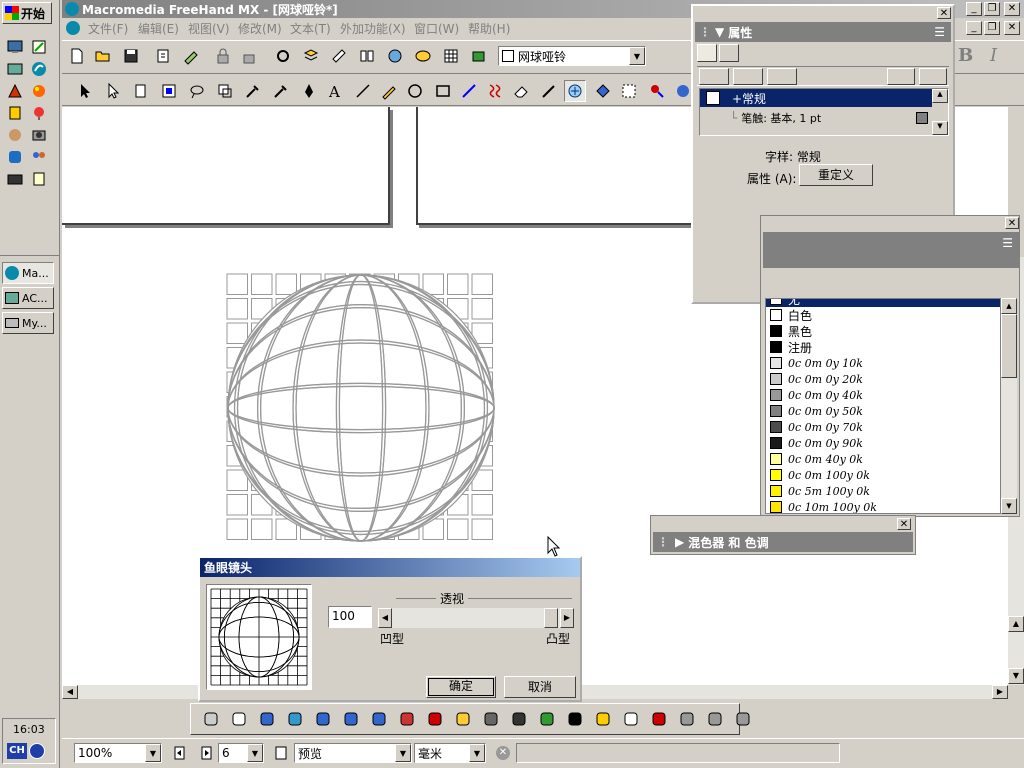 Image resolution: width=1024 pixels, height=768 pixels. What do you see at coordinates (85, 91) in the screenshot?
I see `pointer-tool-icon` at bounding box center [85, 91].